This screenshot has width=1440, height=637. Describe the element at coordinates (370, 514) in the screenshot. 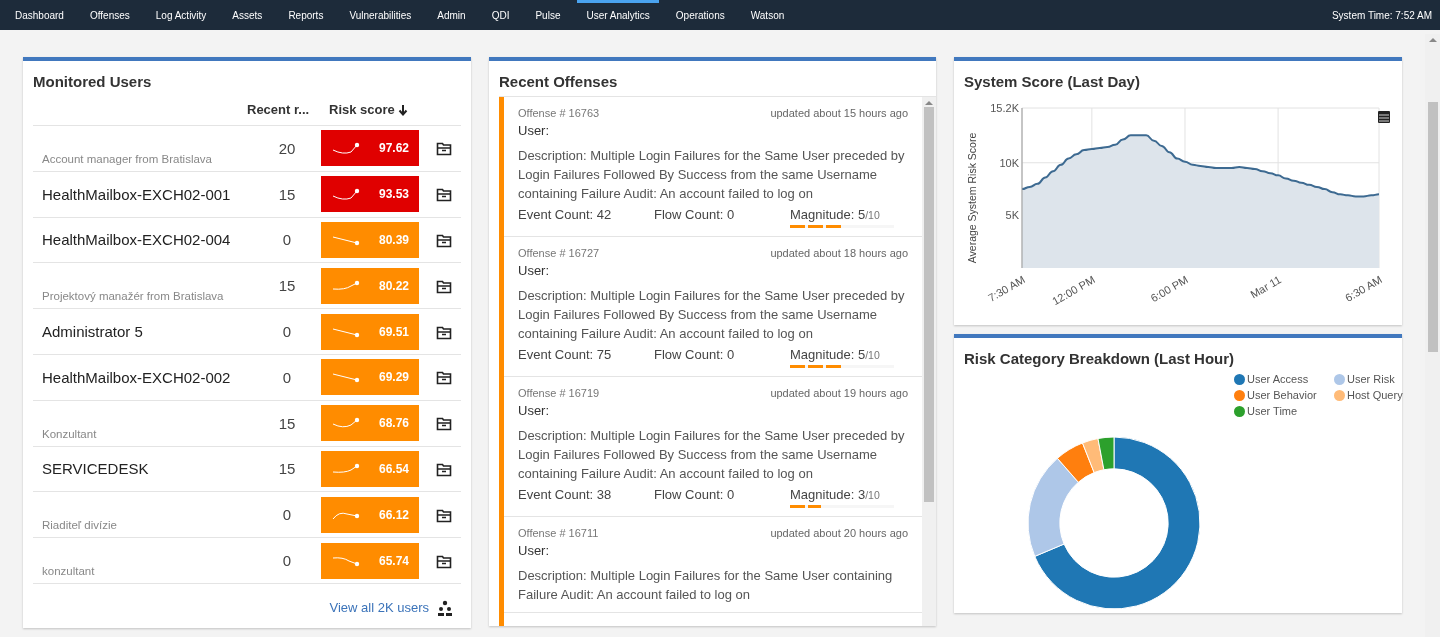

I see `risk-score: 66.12` at that location.